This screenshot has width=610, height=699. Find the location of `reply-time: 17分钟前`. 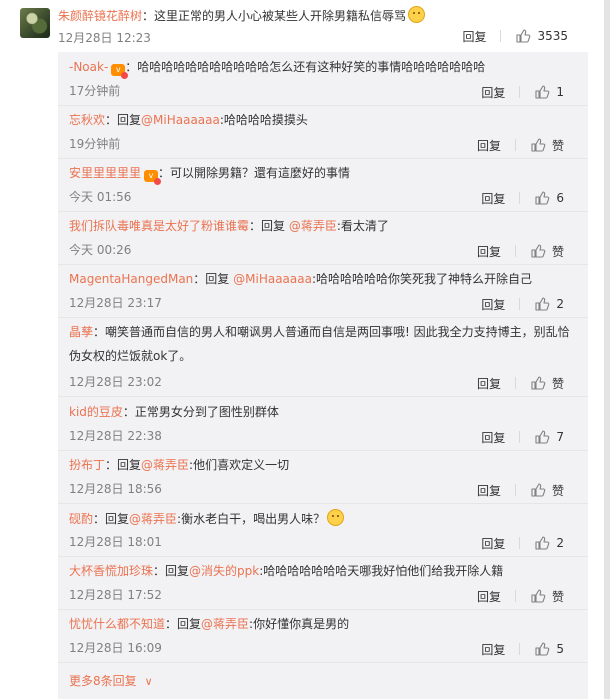

reply-time: 17分钟前 is located at coordinates (95, 91).